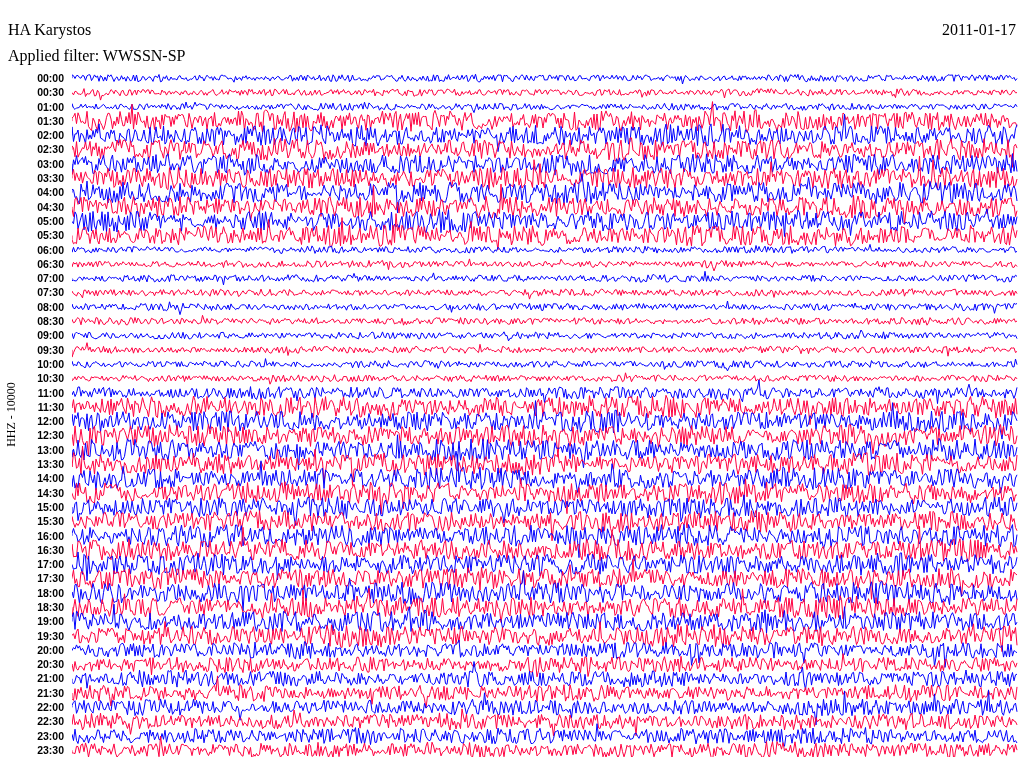 The height and width of the screenshot is (780, 1024). I want to click on time-label: 11:00, so click(50, 392).